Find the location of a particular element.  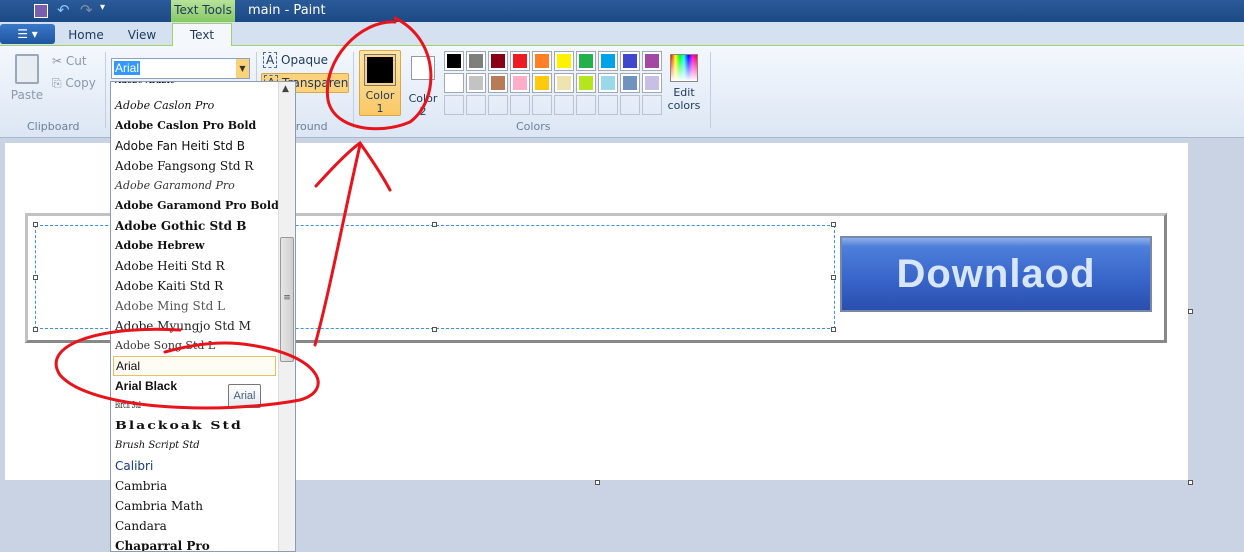

annotation-circle-arial is located at coordinates (187, 368).